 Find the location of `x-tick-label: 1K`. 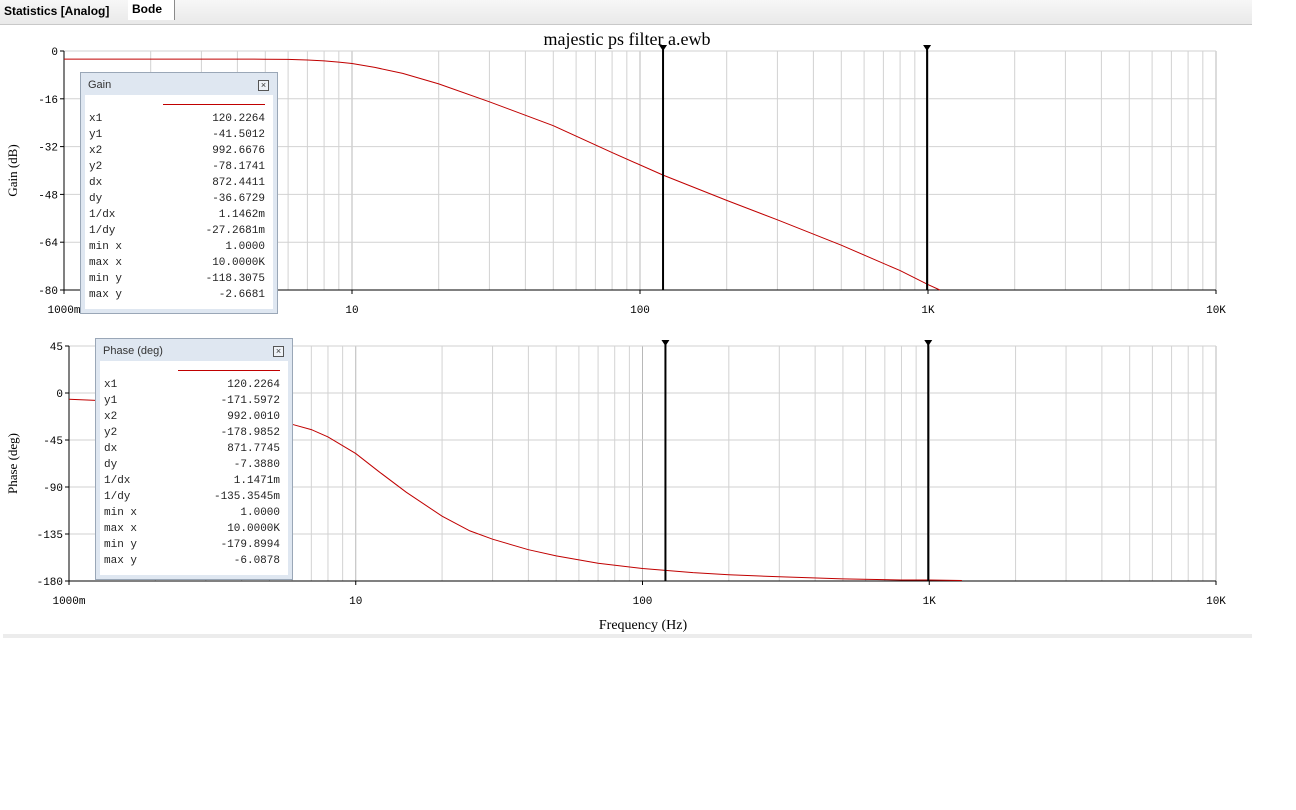

x-tick-label: 1K is located at coordinates (930, 602).